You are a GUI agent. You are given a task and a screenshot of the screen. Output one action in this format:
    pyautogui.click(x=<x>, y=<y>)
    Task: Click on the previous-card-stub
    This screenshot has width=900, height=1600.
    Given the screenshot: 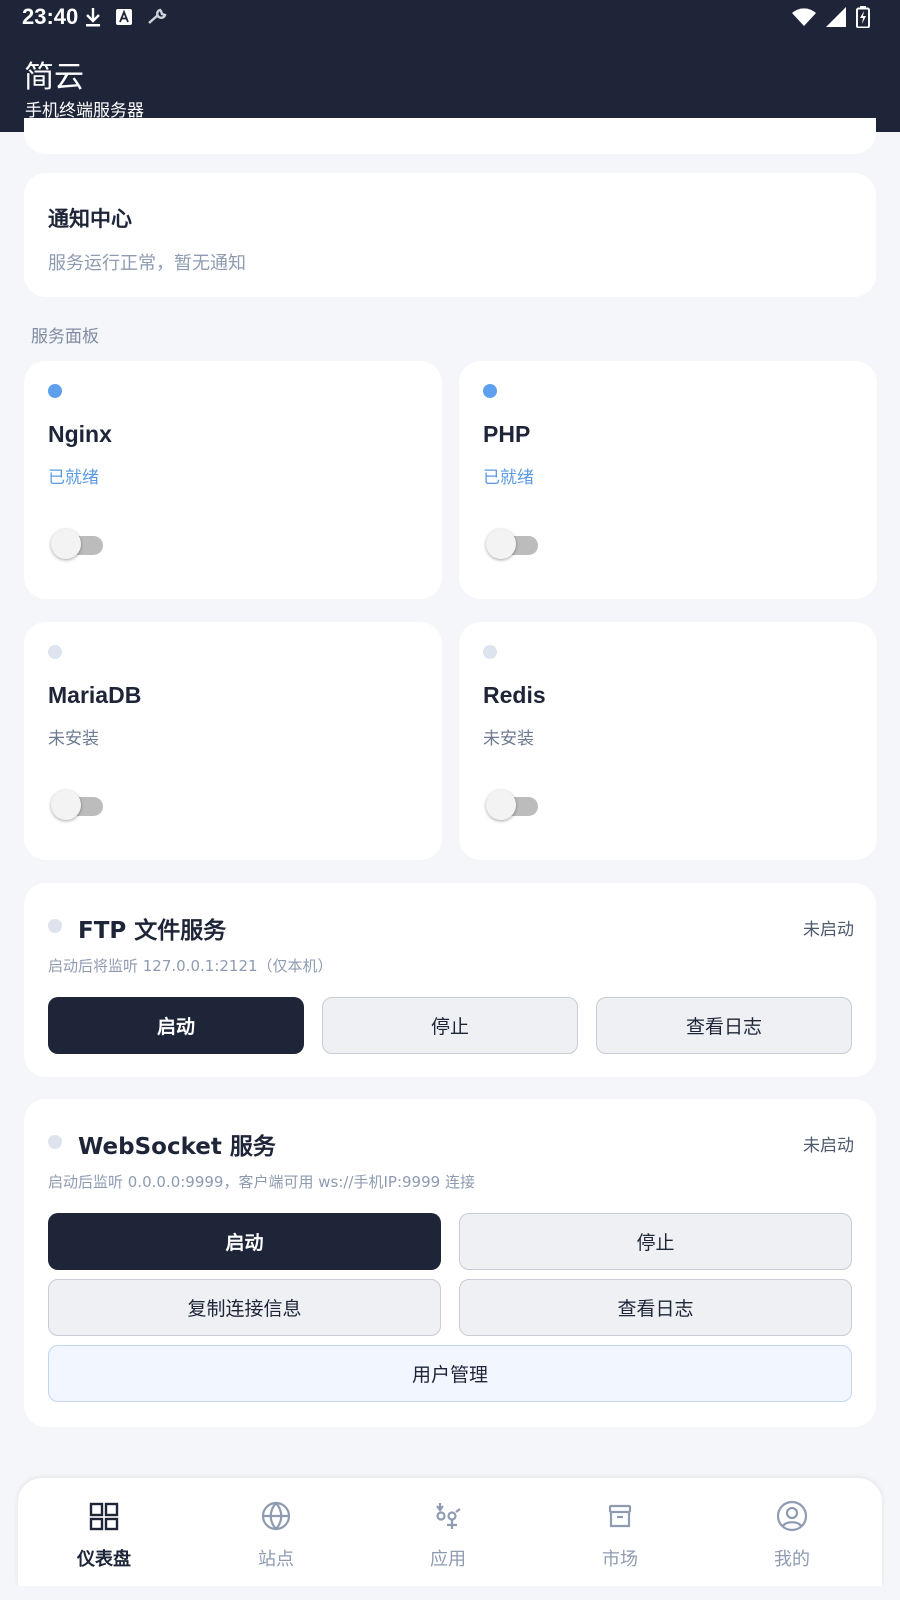 What is the action you would take?
    pyautogui.click(x=450, y=136)
    